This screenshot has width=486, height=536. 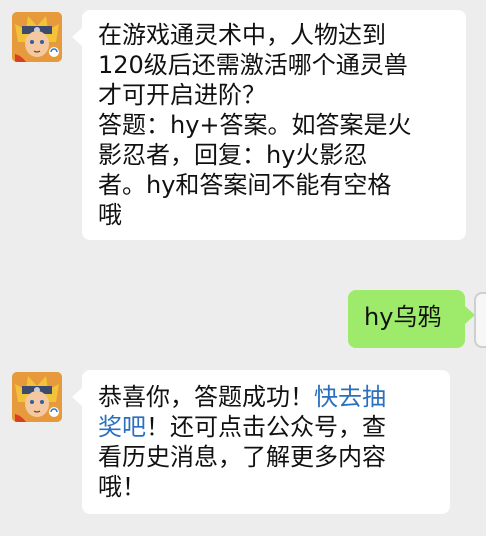 I want to click on reply-text: hy乌鸦, so click(x=403, y=317).